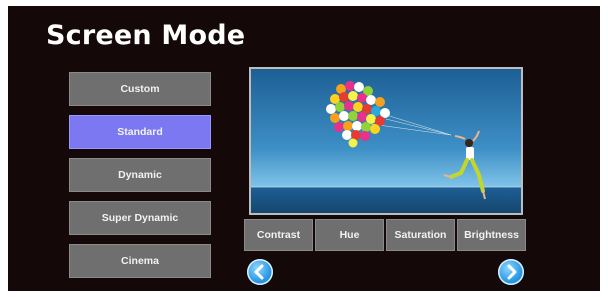 The image size is (608, 297). Describe the element at coordinates (140, 261) in the screenshot. I see `mode-button-cinema: Cinema` at that location.